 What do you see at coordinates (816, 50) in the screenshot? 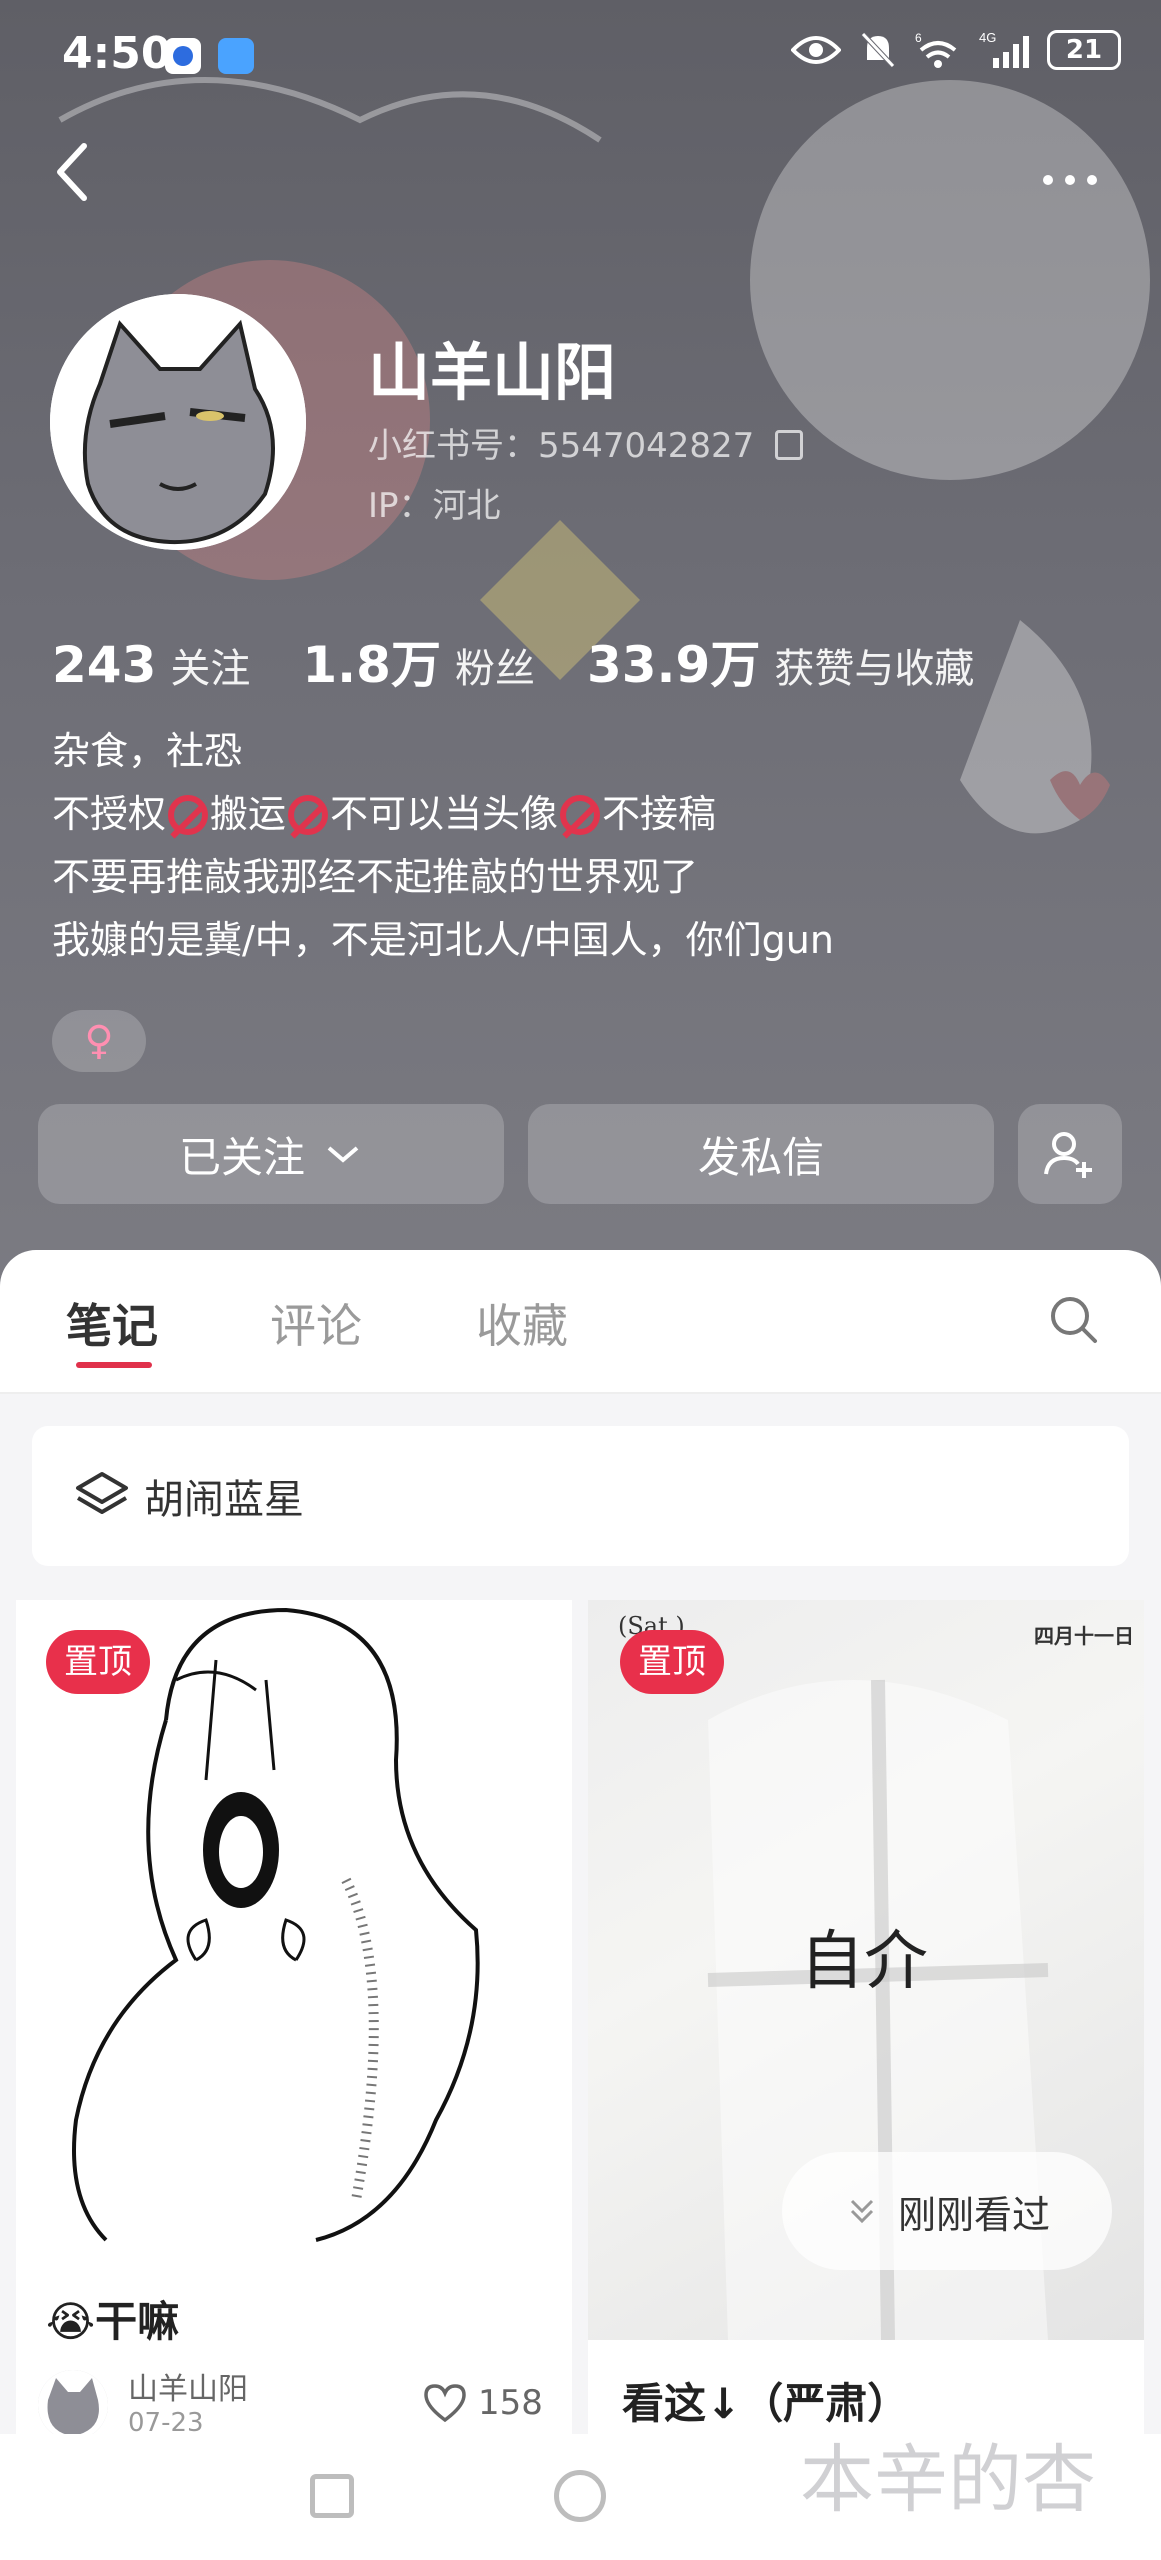
I see `eye-icon` at bounding box center [816, 50].